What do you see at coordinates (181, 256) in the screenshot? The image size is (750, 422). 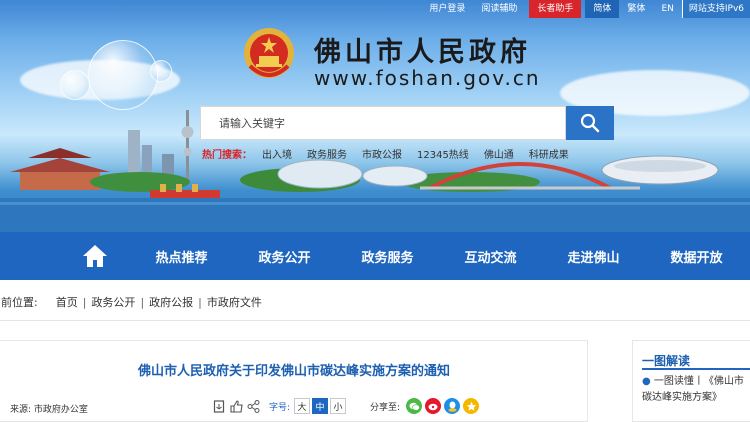 I see `nav-item-hot: 热点推荐` at bounding box center [181, 256].